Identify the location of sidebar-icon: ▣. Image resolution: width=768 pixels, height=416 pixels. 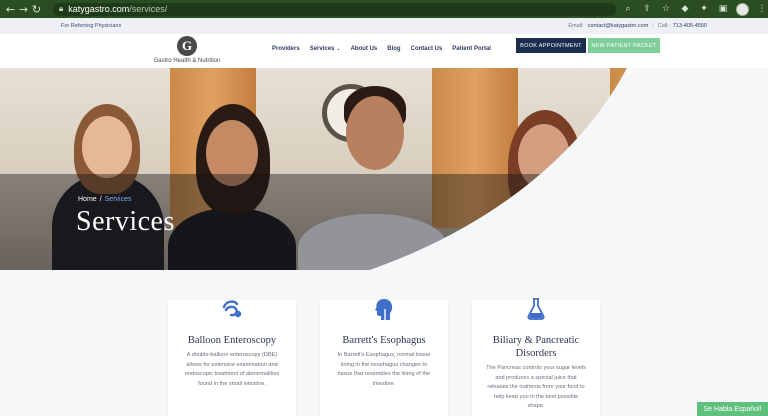
(723, 9).